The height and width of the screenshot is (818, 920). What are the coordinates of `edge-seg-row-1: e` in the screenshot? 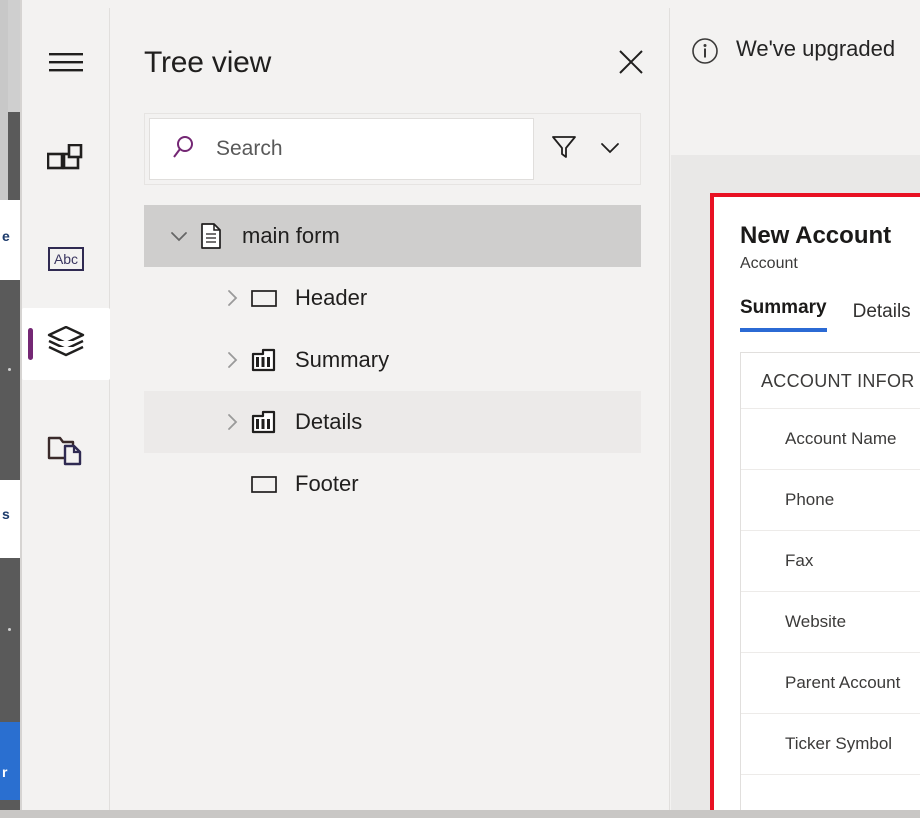 It's located at (11, 240).